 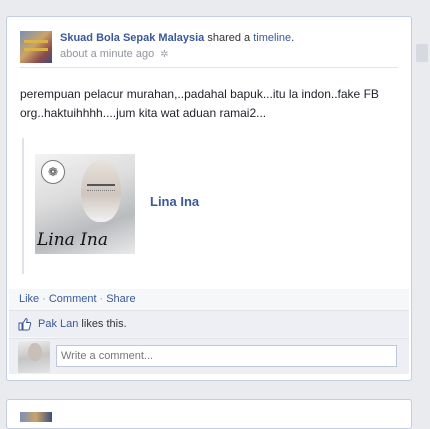 What do you see at coordinates (85, 204) in the screenshot?
I see `shared-image: ❁ Lina Ina` at bounding box center [85, 204].